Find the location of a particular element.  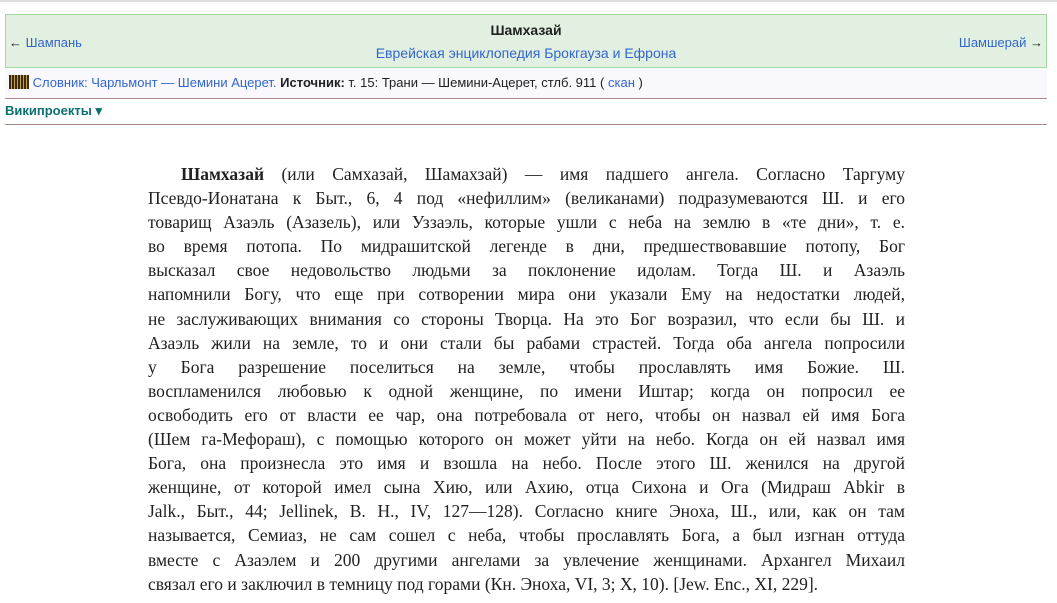

prev-article: ← Шампань is located at coordinates (45, 42).